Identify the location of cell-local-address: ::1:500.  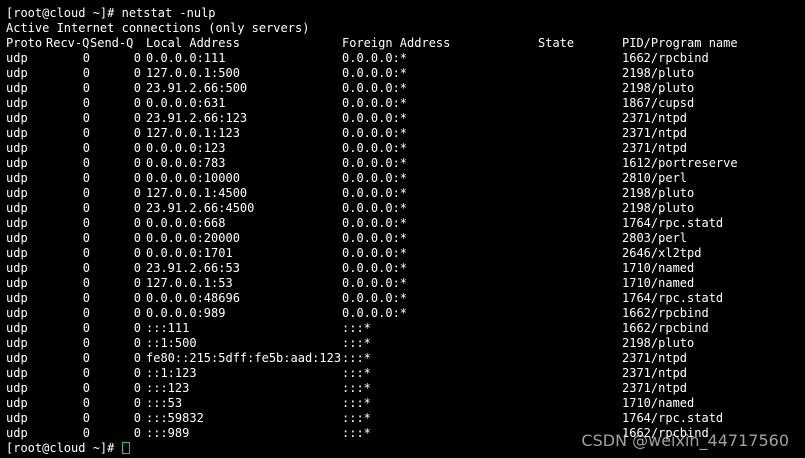
(171, 343).